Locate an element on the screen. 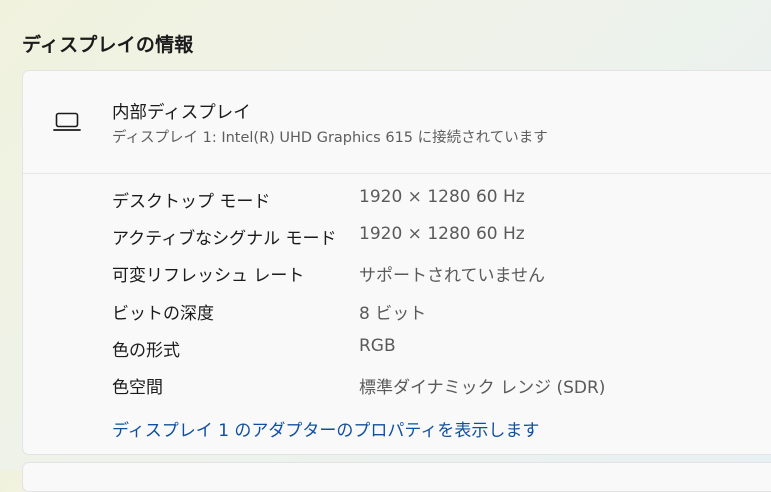 This screenshot has height=492, width=771. property-value: 標準ダイナミック レンジ (SDR) is located at coordinates (482, 387).